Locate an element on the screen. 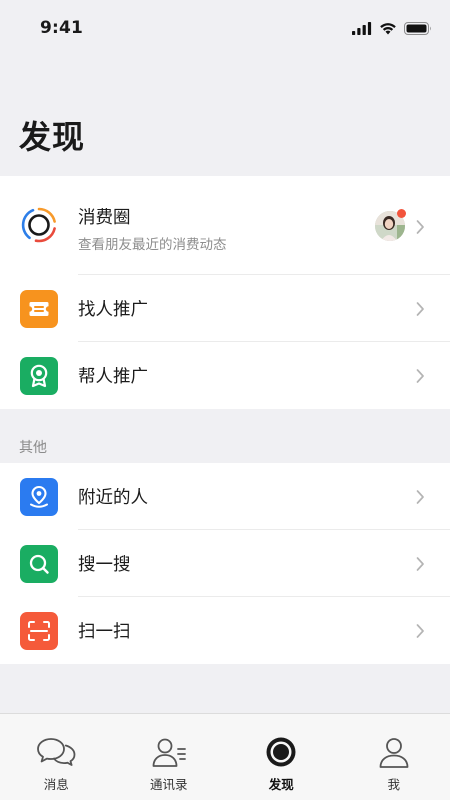 This screenshot has width=450, height=800. tab-me: 我 is located at coordinates (394, 757).